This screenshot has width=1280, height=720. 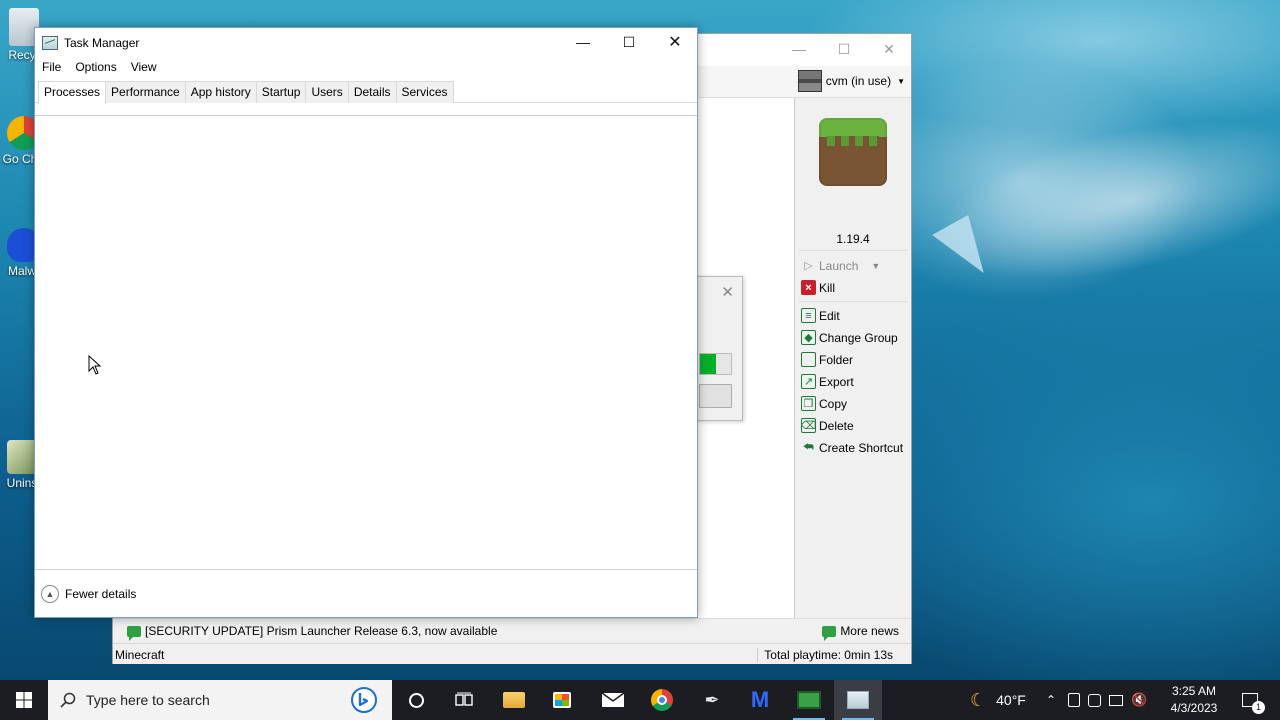 What do you see at coordinates (366, 43) in the screenshot?
I see `task-manager-title-bar: Task Manager — ☐ ✕` at bounding box center [366, 43].